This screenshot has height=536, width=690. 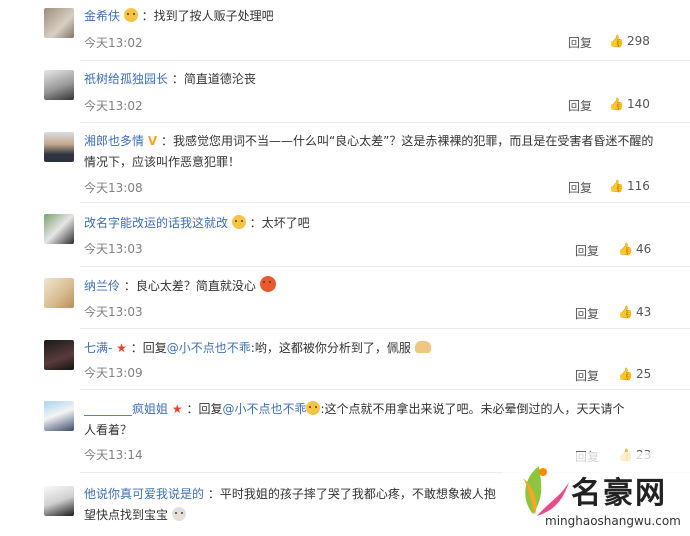 What do you see at coordinates (643, 374) in the screenshot?
I see `like-count: 25` at bounding box center [643, 374].